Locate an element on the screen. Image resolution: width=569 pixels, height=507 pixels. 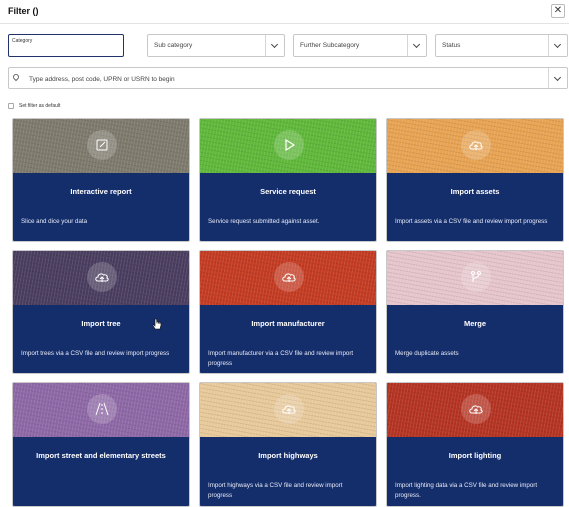
card-title: Import highways is located at coordinates (288, 455).